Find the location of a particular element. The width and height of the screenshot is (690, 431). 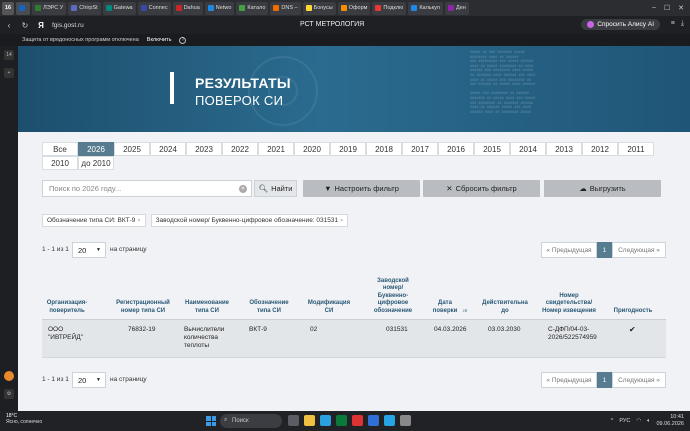

browser-tab: Connec is located at coordinates (154, 8).